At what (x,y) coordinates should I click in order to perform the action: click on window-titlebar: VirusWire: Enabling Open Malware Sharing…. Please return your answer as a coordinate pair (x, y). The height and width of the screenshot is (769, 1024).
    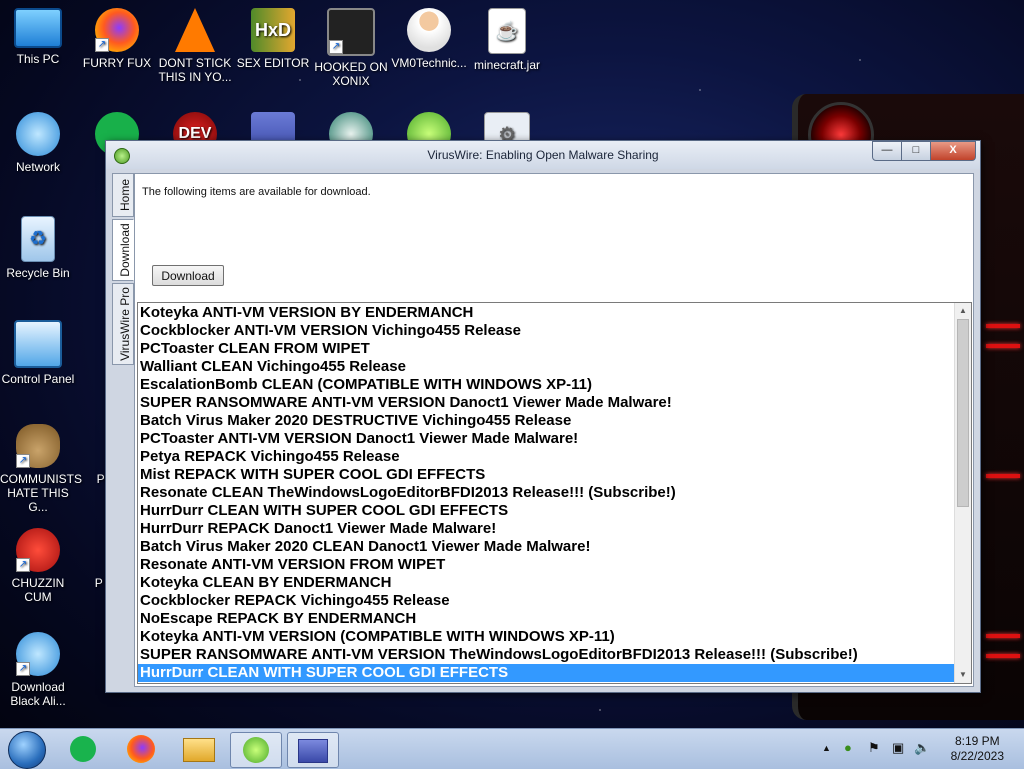
    Looking at the image, I should click on (543, 155).